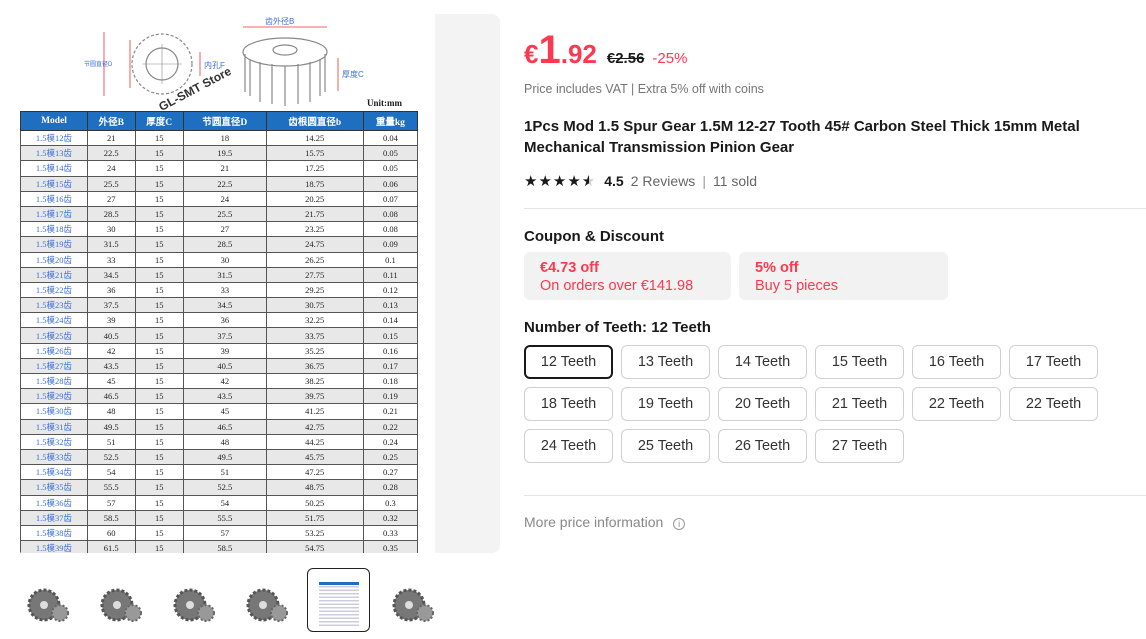 The width and height of the screenshot is (1146, 639). What do you see at coordinates (224, 290) in the screenshot?
I see `table-cell: 33` at bounding box center [224, 290].